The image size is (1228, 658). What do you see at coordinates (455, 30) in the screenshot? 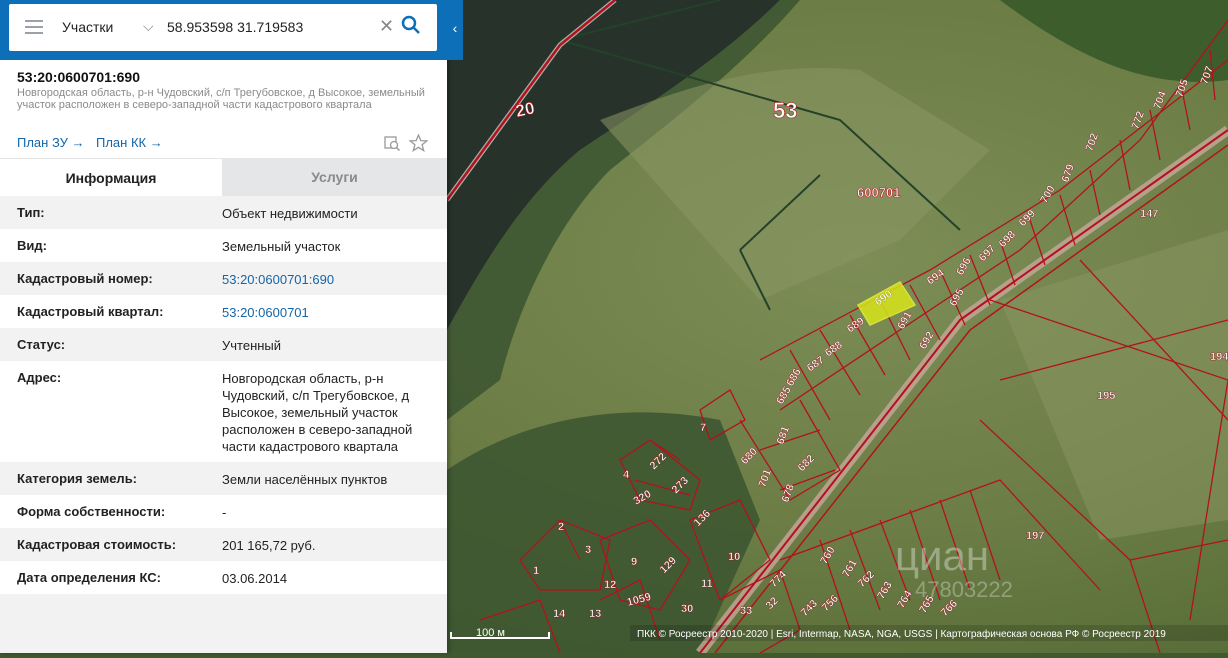
I see `collapse-panel-button: ‹` at bounding box center [455, 30].